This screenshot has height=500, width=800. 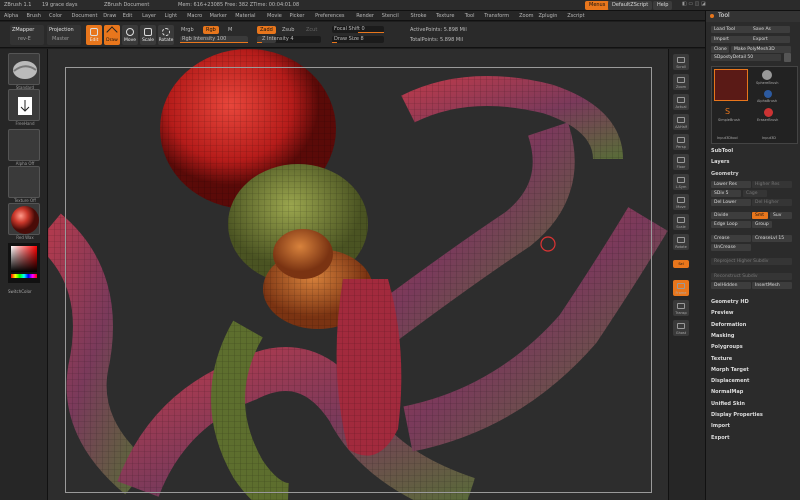 What do you see at coordinates (767, 75) in the screenshot?
I see `sphere-brush-icon` at bounding box center [767, 75].